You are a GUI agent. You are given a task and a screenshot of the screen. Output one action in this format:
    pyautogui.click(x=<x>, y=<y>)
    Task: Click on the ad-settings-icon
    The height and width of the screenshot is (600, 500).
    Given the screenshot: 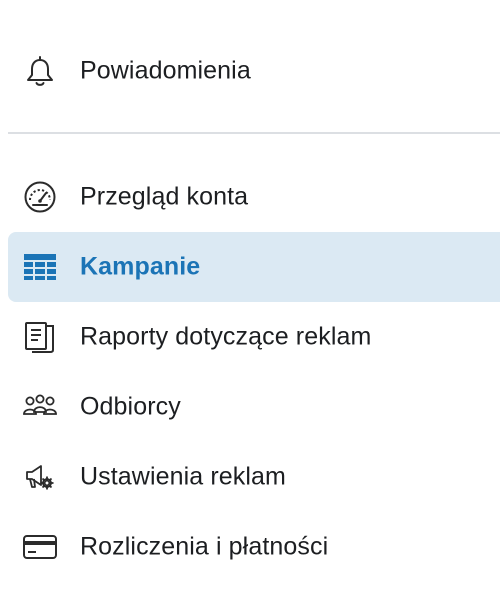 What is the action you would take?
    pyautogui.click(x=40, y=477)
    